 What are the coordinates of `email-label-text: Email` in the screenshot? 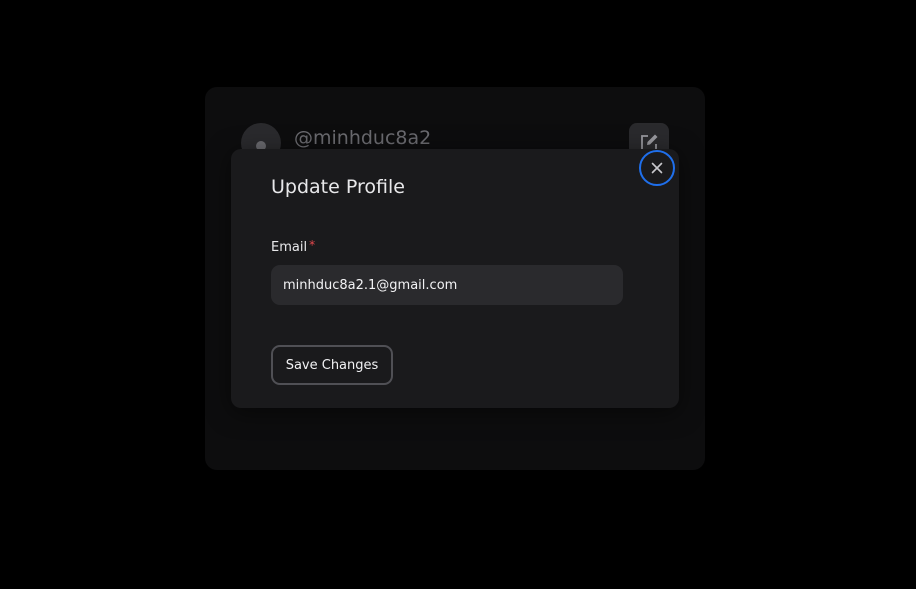 It's located at (289, 247).